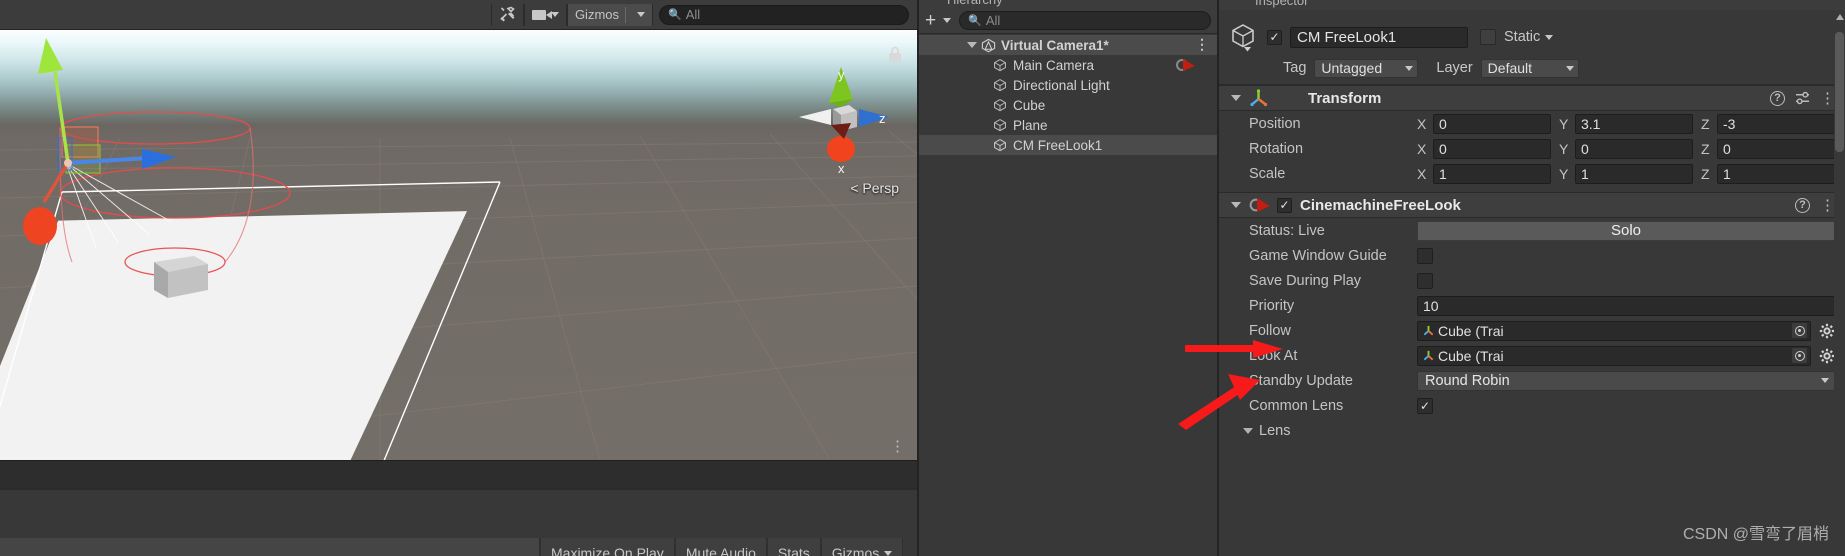 The image size is (1845, 556). I want to click on rotation-z-input: 0, so click(1776, 148).